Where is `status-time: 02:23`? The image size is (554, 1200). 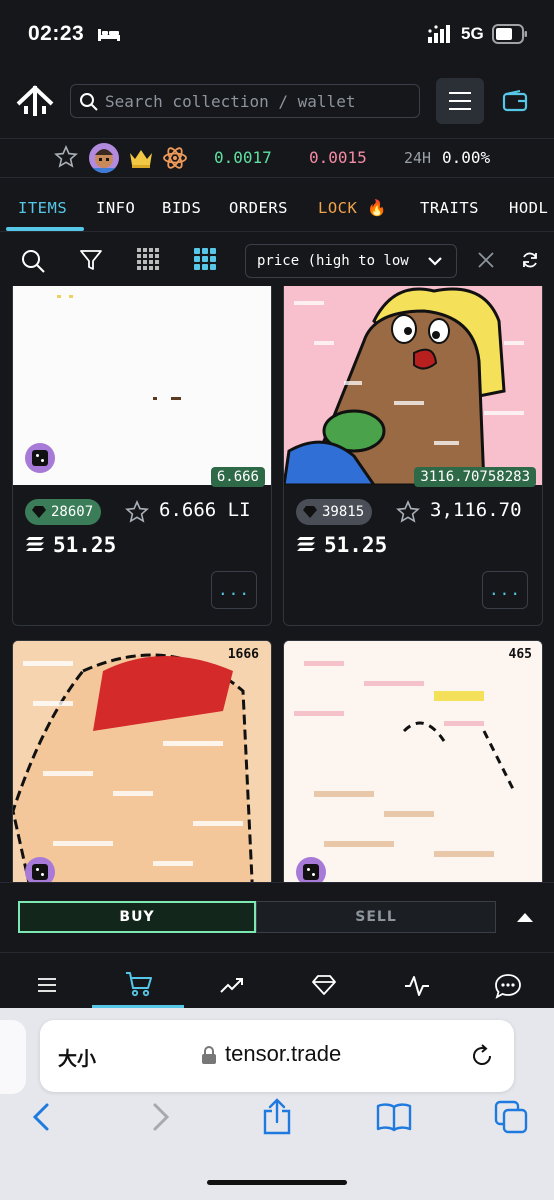
status-time: 02:23 is located at coordinates (56, 33).